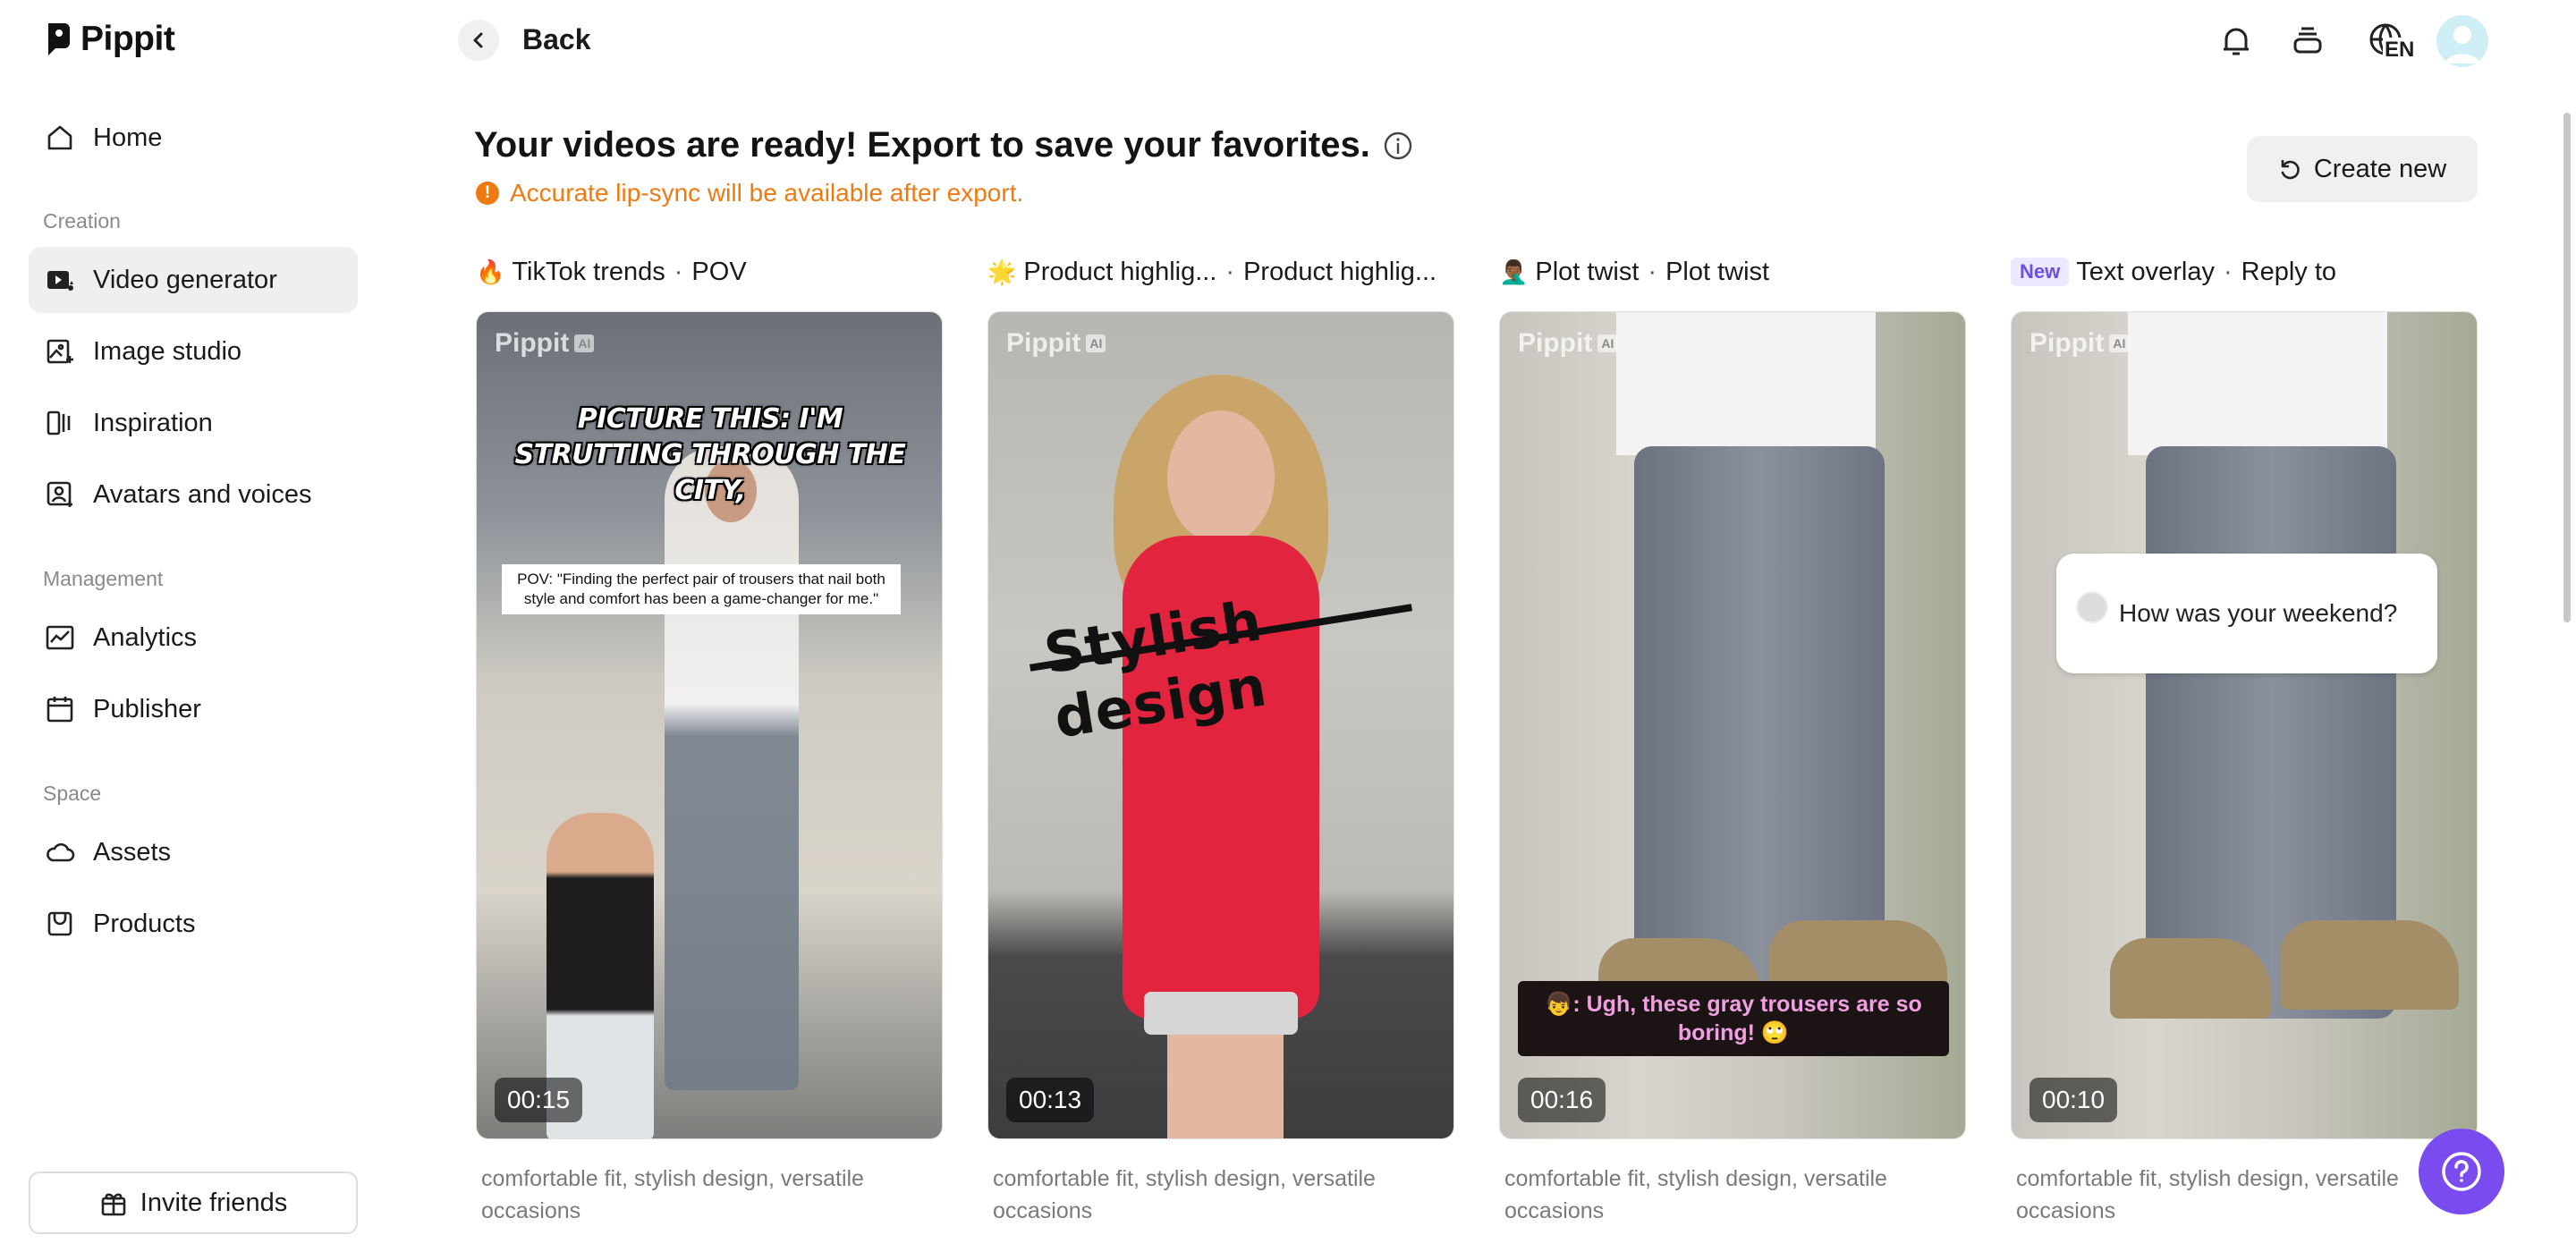 The image size is (2576, 1252). I want to click on video-card-title: 🤦🏾‍♂️ Plot twist · Plot twist, so click(1732, 271).